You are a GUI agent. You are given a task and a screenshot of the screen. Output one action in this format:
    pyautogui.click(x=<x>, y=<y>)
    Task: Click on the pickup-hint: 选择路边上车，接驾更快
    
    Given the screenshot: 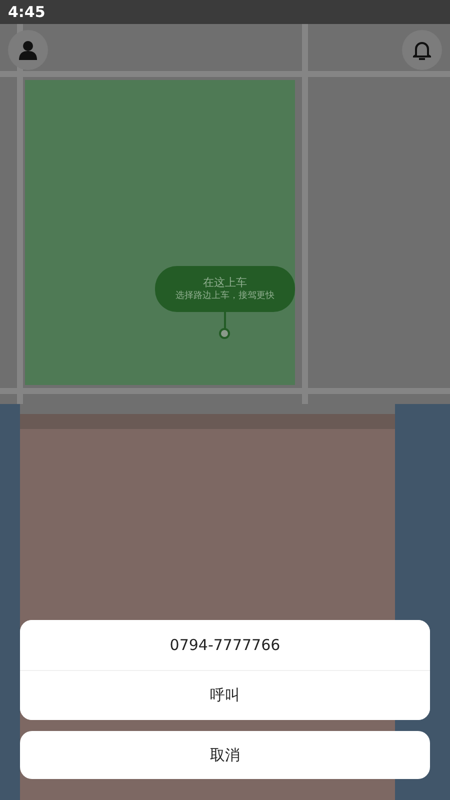 What is the action you would take?
    pyautogui.click(x=225, y=296)
    